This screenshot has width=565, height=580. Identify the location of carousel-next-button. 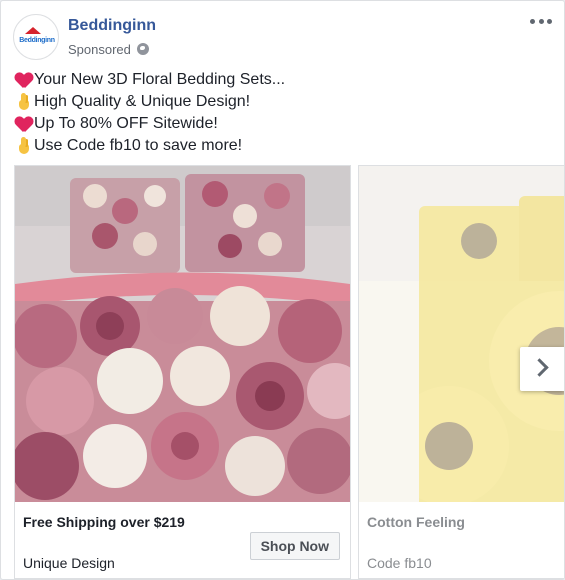
(542, 369).